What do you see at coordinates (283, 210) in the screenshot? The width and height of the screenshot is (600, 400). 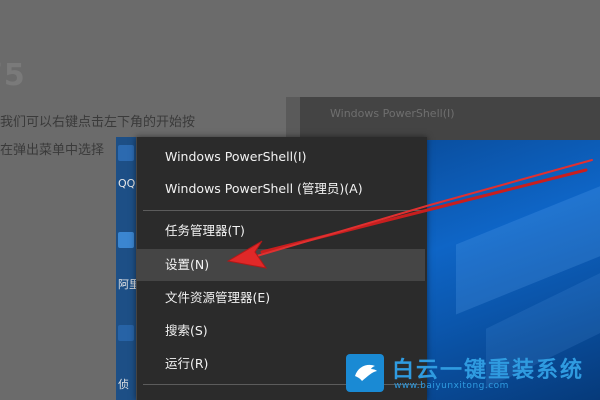 I see `menu-separator` at bounding box center [283, 210].